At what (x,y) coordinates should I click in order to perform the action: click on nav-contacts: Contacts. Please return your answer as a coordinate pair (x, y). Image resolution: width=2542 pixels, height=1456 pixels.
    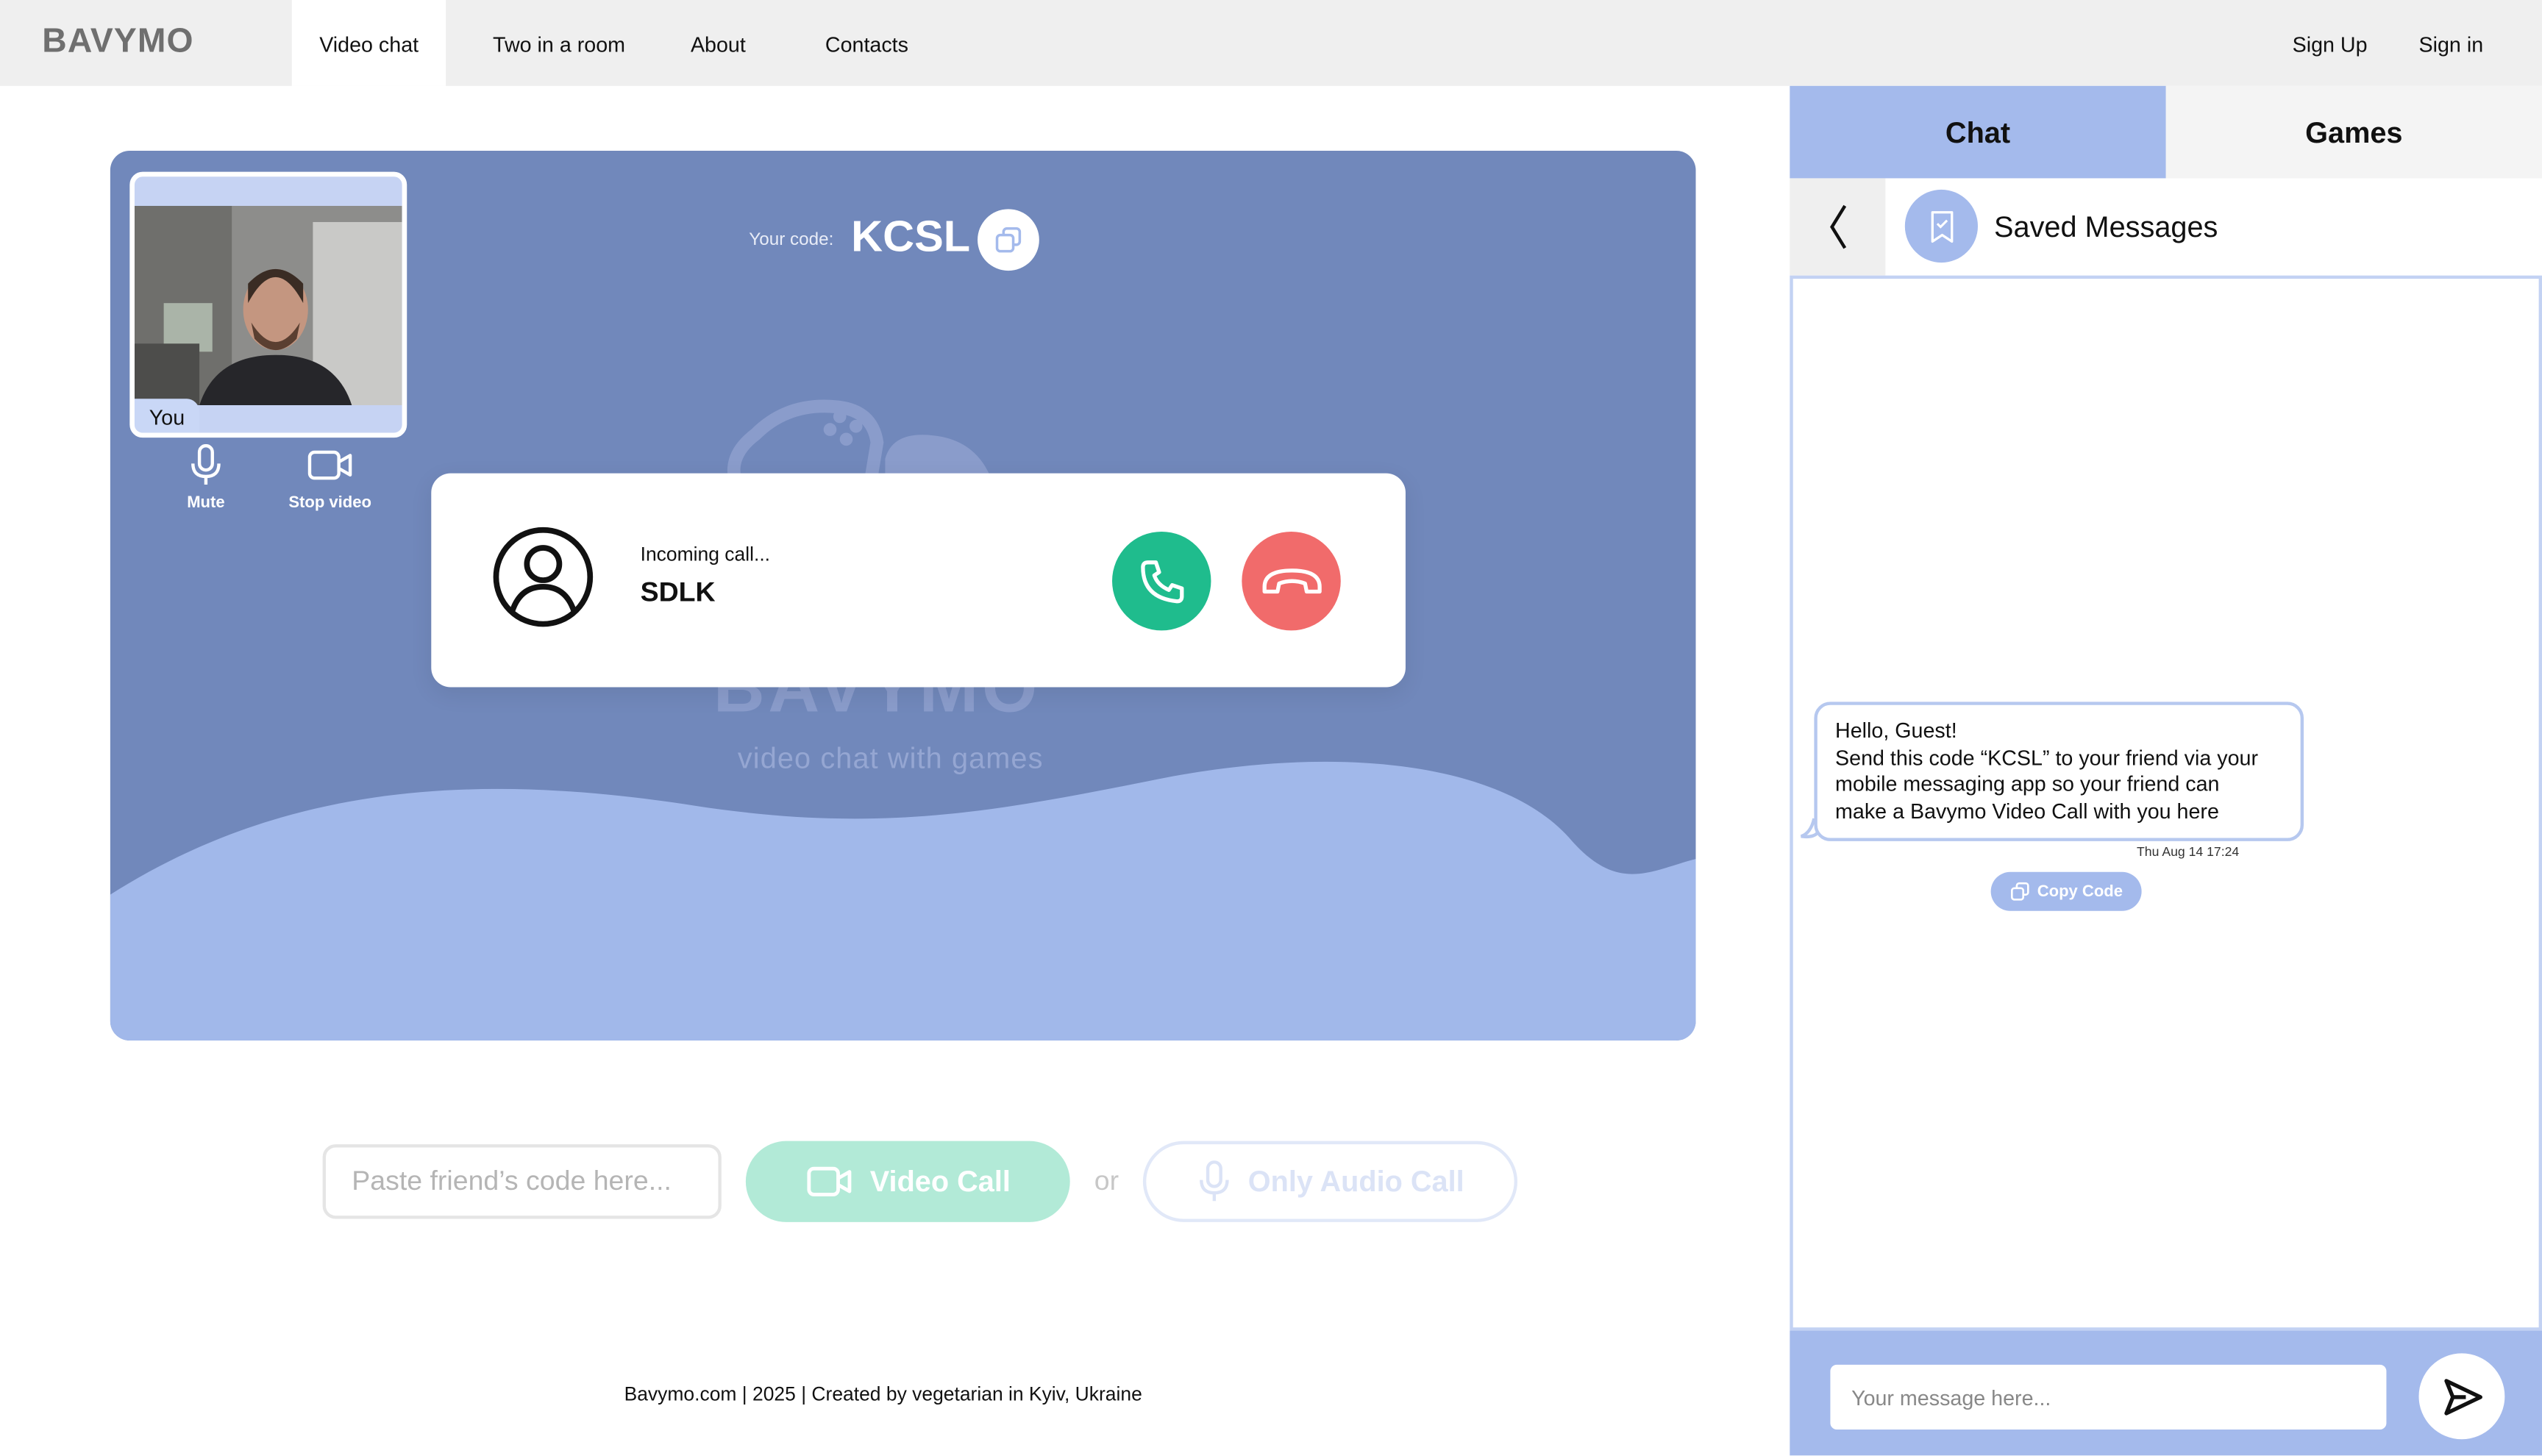
    Looking at the image, I should click on (866, 43).